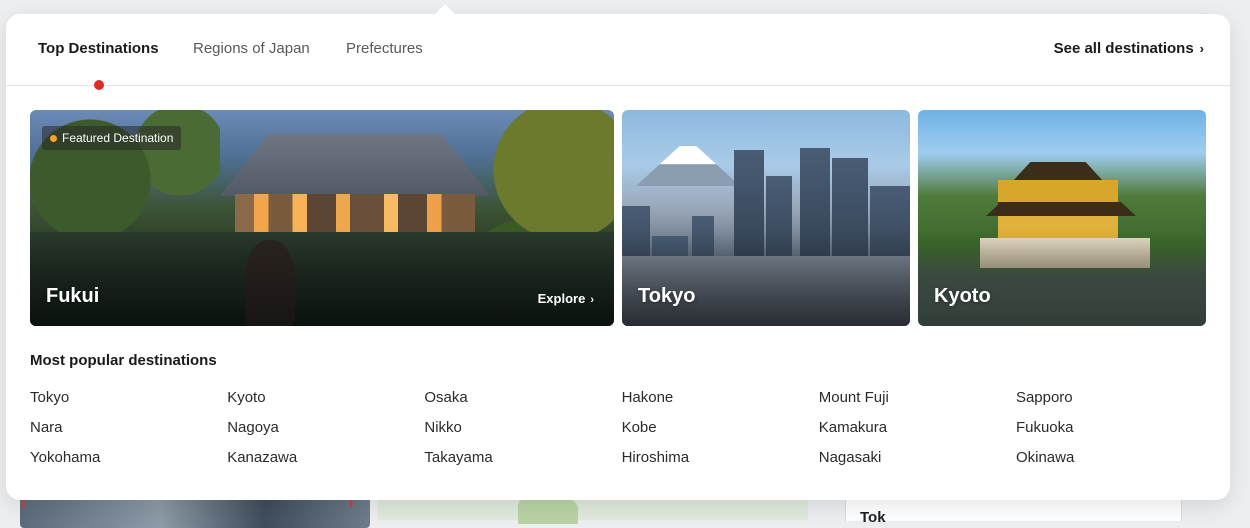 The width and height of the screenshot is (1250, 528). What do you see at coordinates (962, 296) in the screenshot?
I see `destination-card-title: Kyoto` at bounding box center [962, 296].